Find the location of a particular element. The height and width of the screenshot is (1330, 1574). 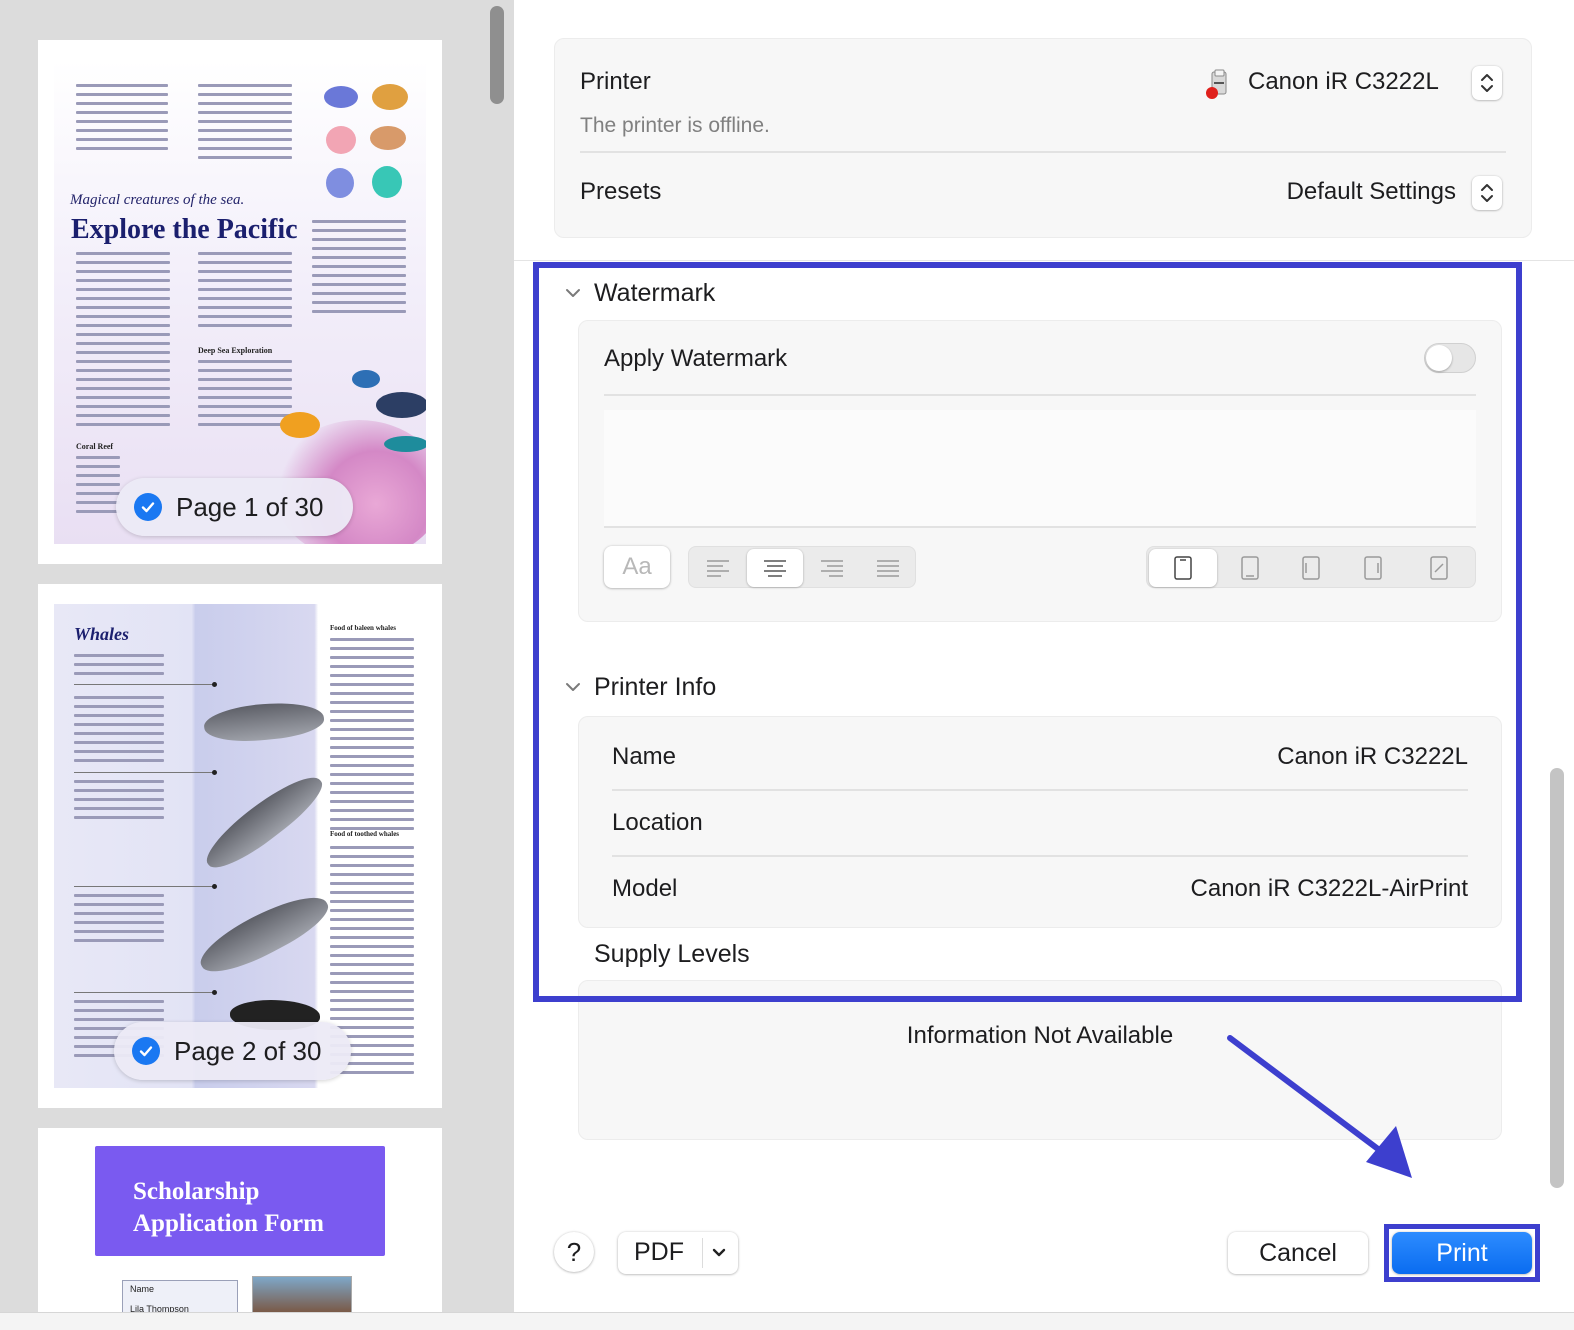

page-badge-label: Page 2 of 30 is located at coordinates (248, 1050).